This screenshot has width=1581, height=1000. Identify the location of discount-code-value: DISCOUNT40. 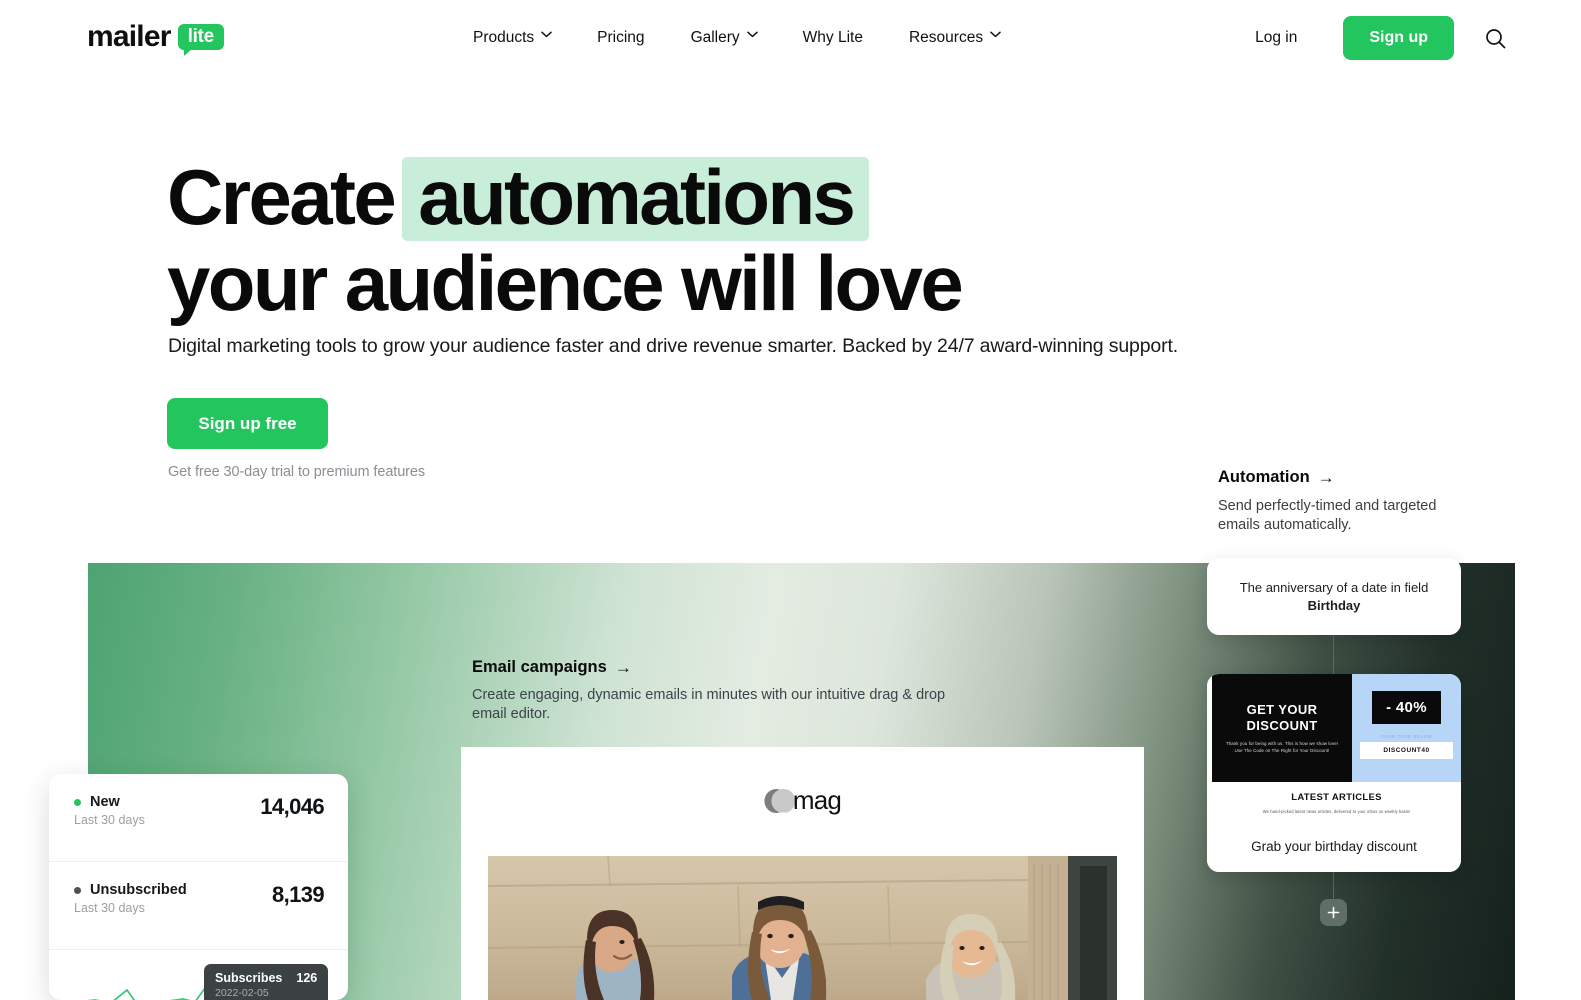
(1406, 750).